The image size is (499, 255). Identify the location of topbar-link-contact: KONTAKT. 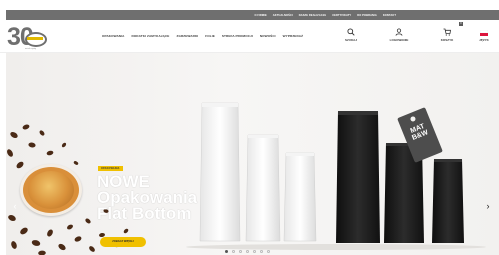
(389, 15).